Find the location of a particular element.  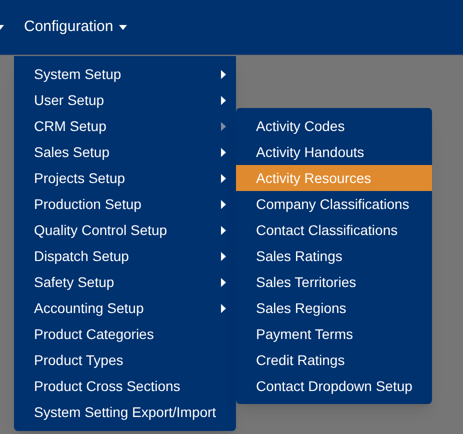

menu-item: Production Setup is located at coordinates (125, 204).